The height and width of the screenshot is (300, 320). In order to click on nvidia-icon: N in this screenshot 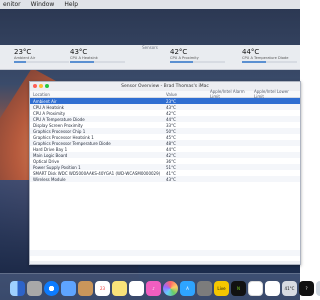, I will do `click(238, 288)`.